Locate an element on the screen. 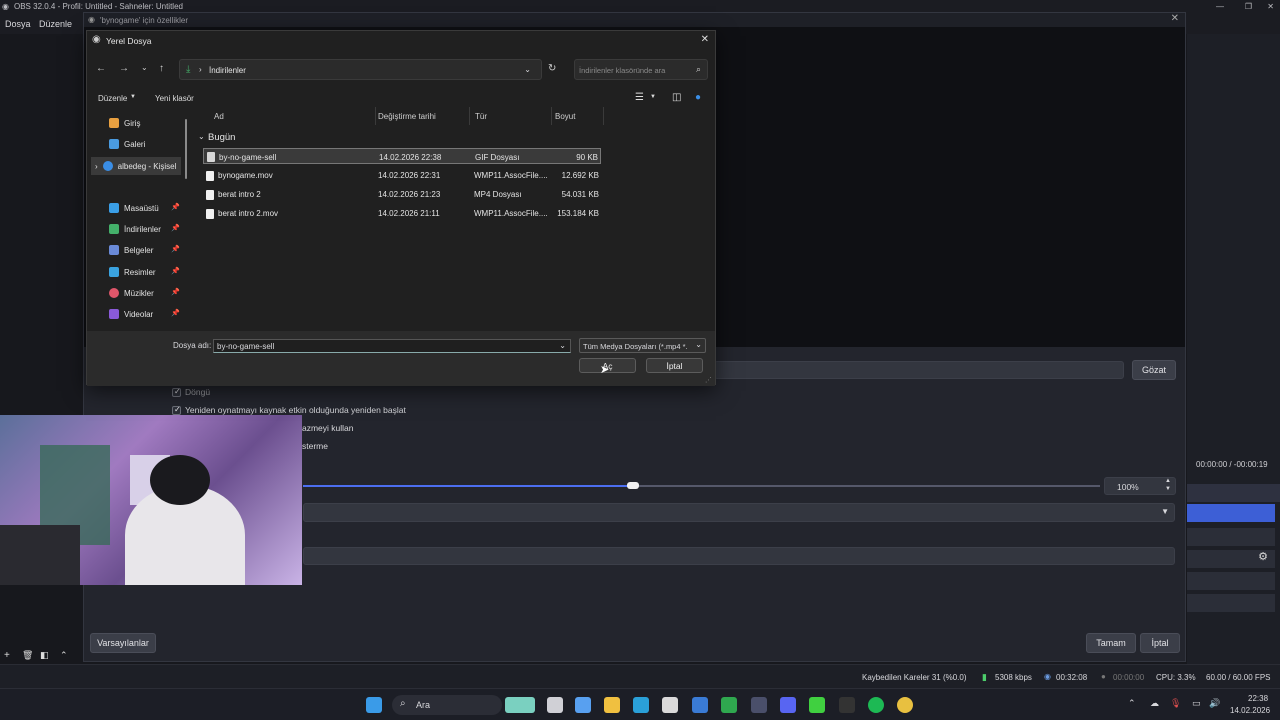 This screenshot has height=720, width=1280. dock-selected-item is located at coordinates (1231, 513).